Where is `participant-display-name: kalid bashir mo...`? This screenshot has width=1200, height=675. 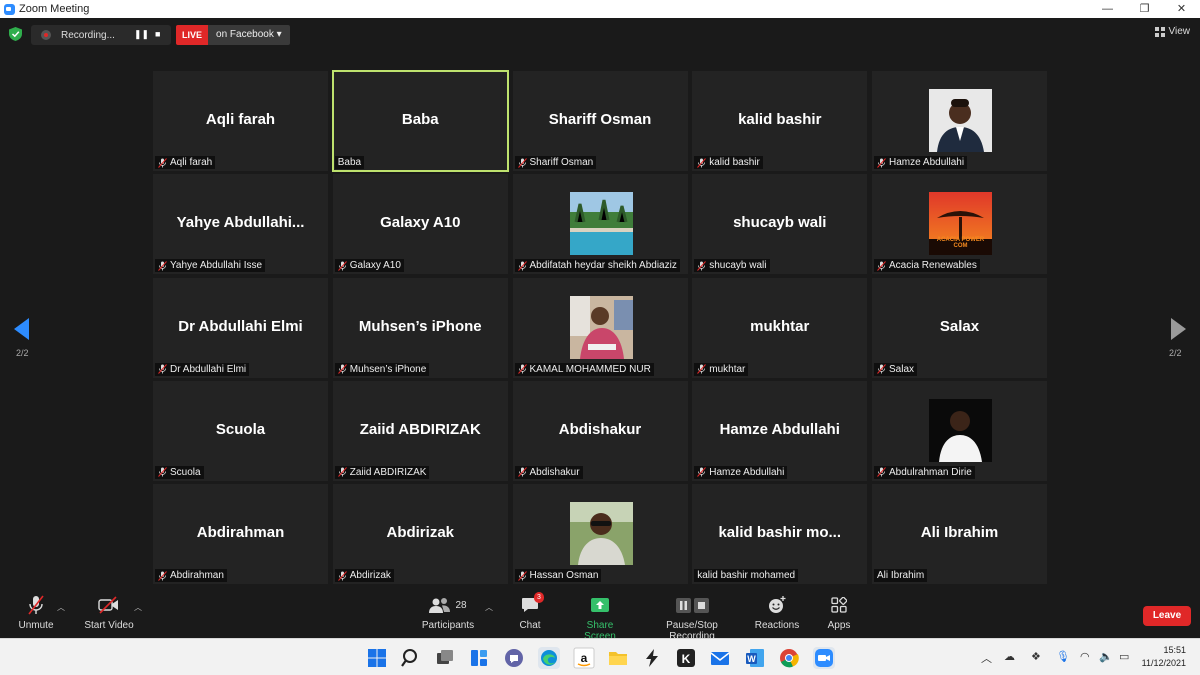 participant-display-name: kalid bashir mo... is located at coordinates (780, 532).